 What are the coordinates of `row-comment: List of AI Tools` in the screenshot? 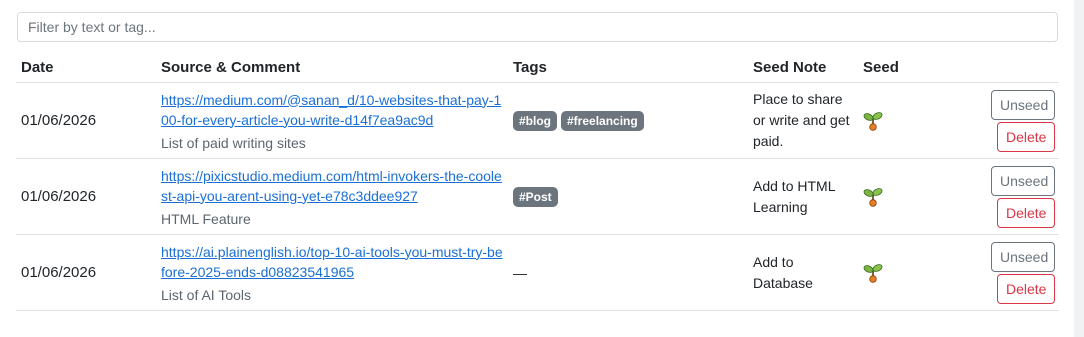 It's located at (206, 294).